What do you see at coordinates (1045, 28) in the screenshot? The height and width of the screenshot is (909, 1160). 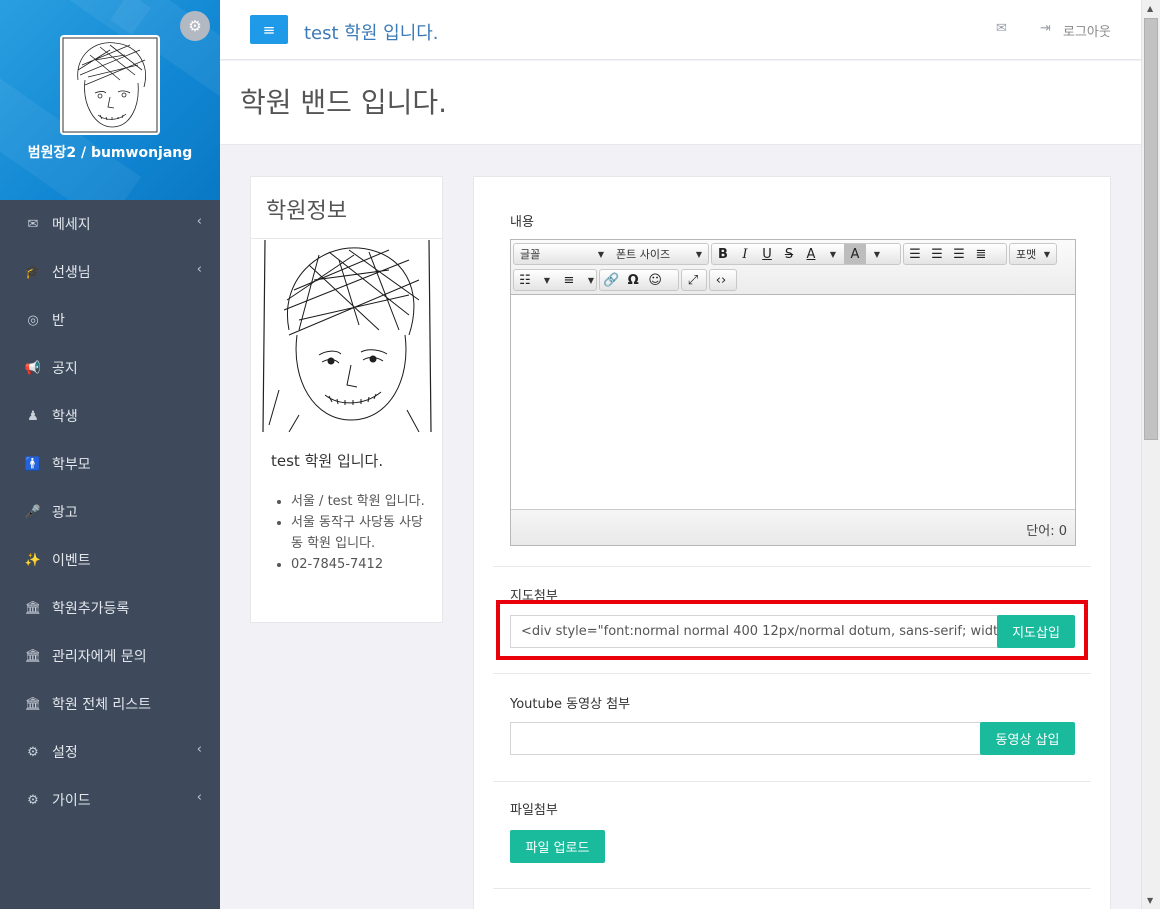 I see `sign-out-icon: ⇥` at bounding box center [1045, 28].